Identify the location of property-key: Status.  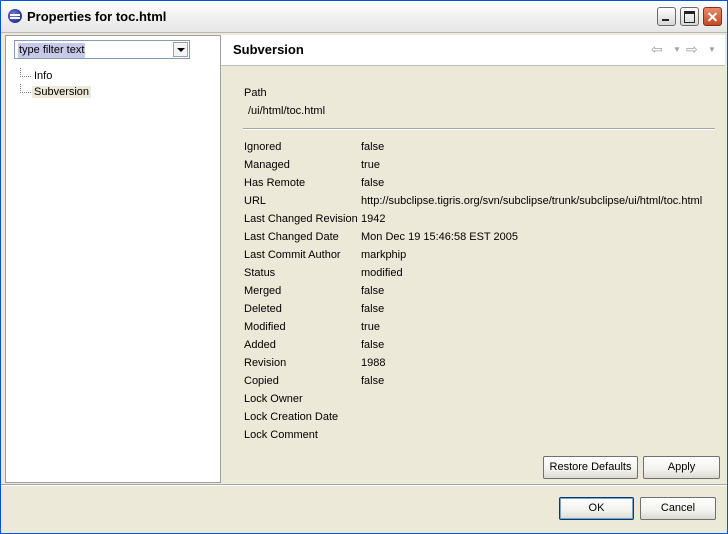
(260, 273).